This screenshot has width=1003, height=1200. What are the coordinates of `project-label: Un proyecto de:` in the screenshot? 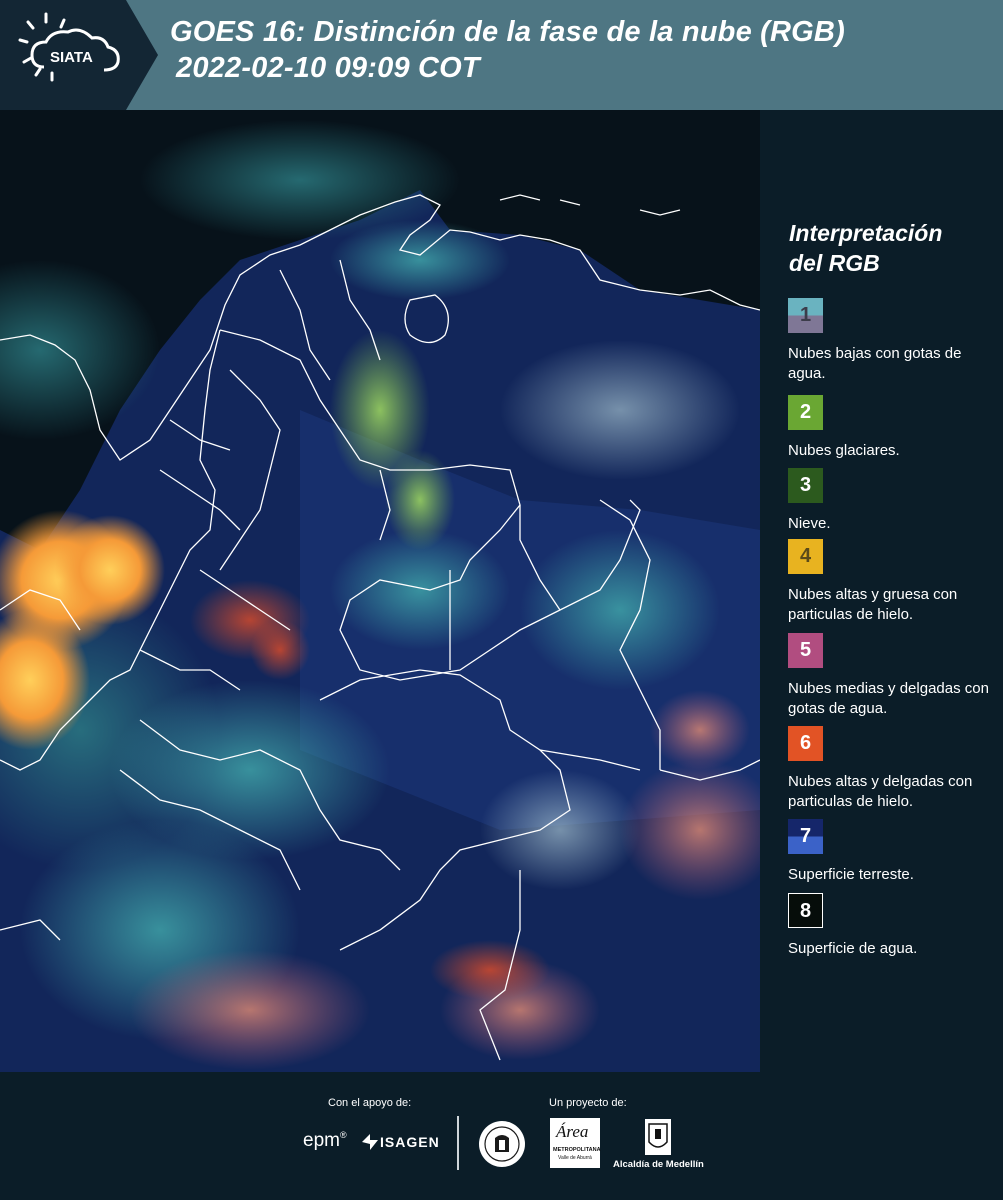 It's located at (588, 1103).